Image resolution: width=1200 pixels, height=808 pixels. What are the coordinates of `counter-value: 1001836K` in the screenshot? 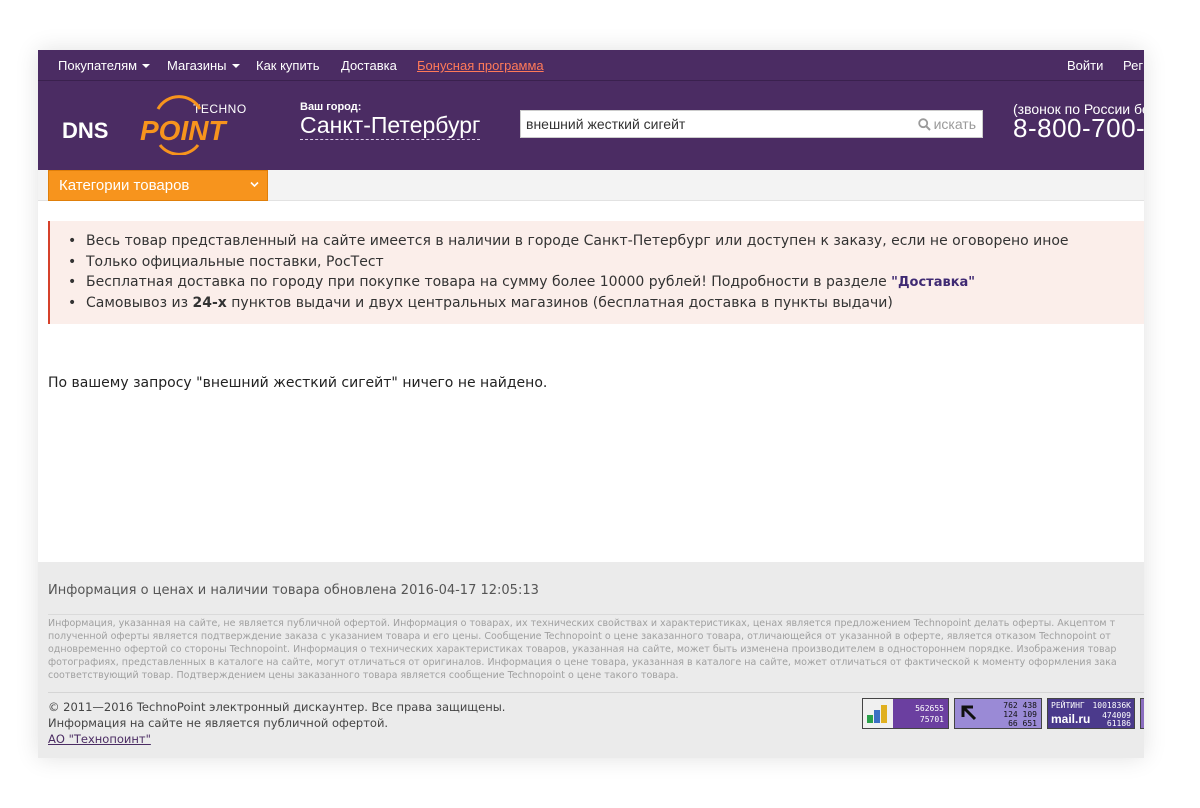 It's located at (1111, 705).